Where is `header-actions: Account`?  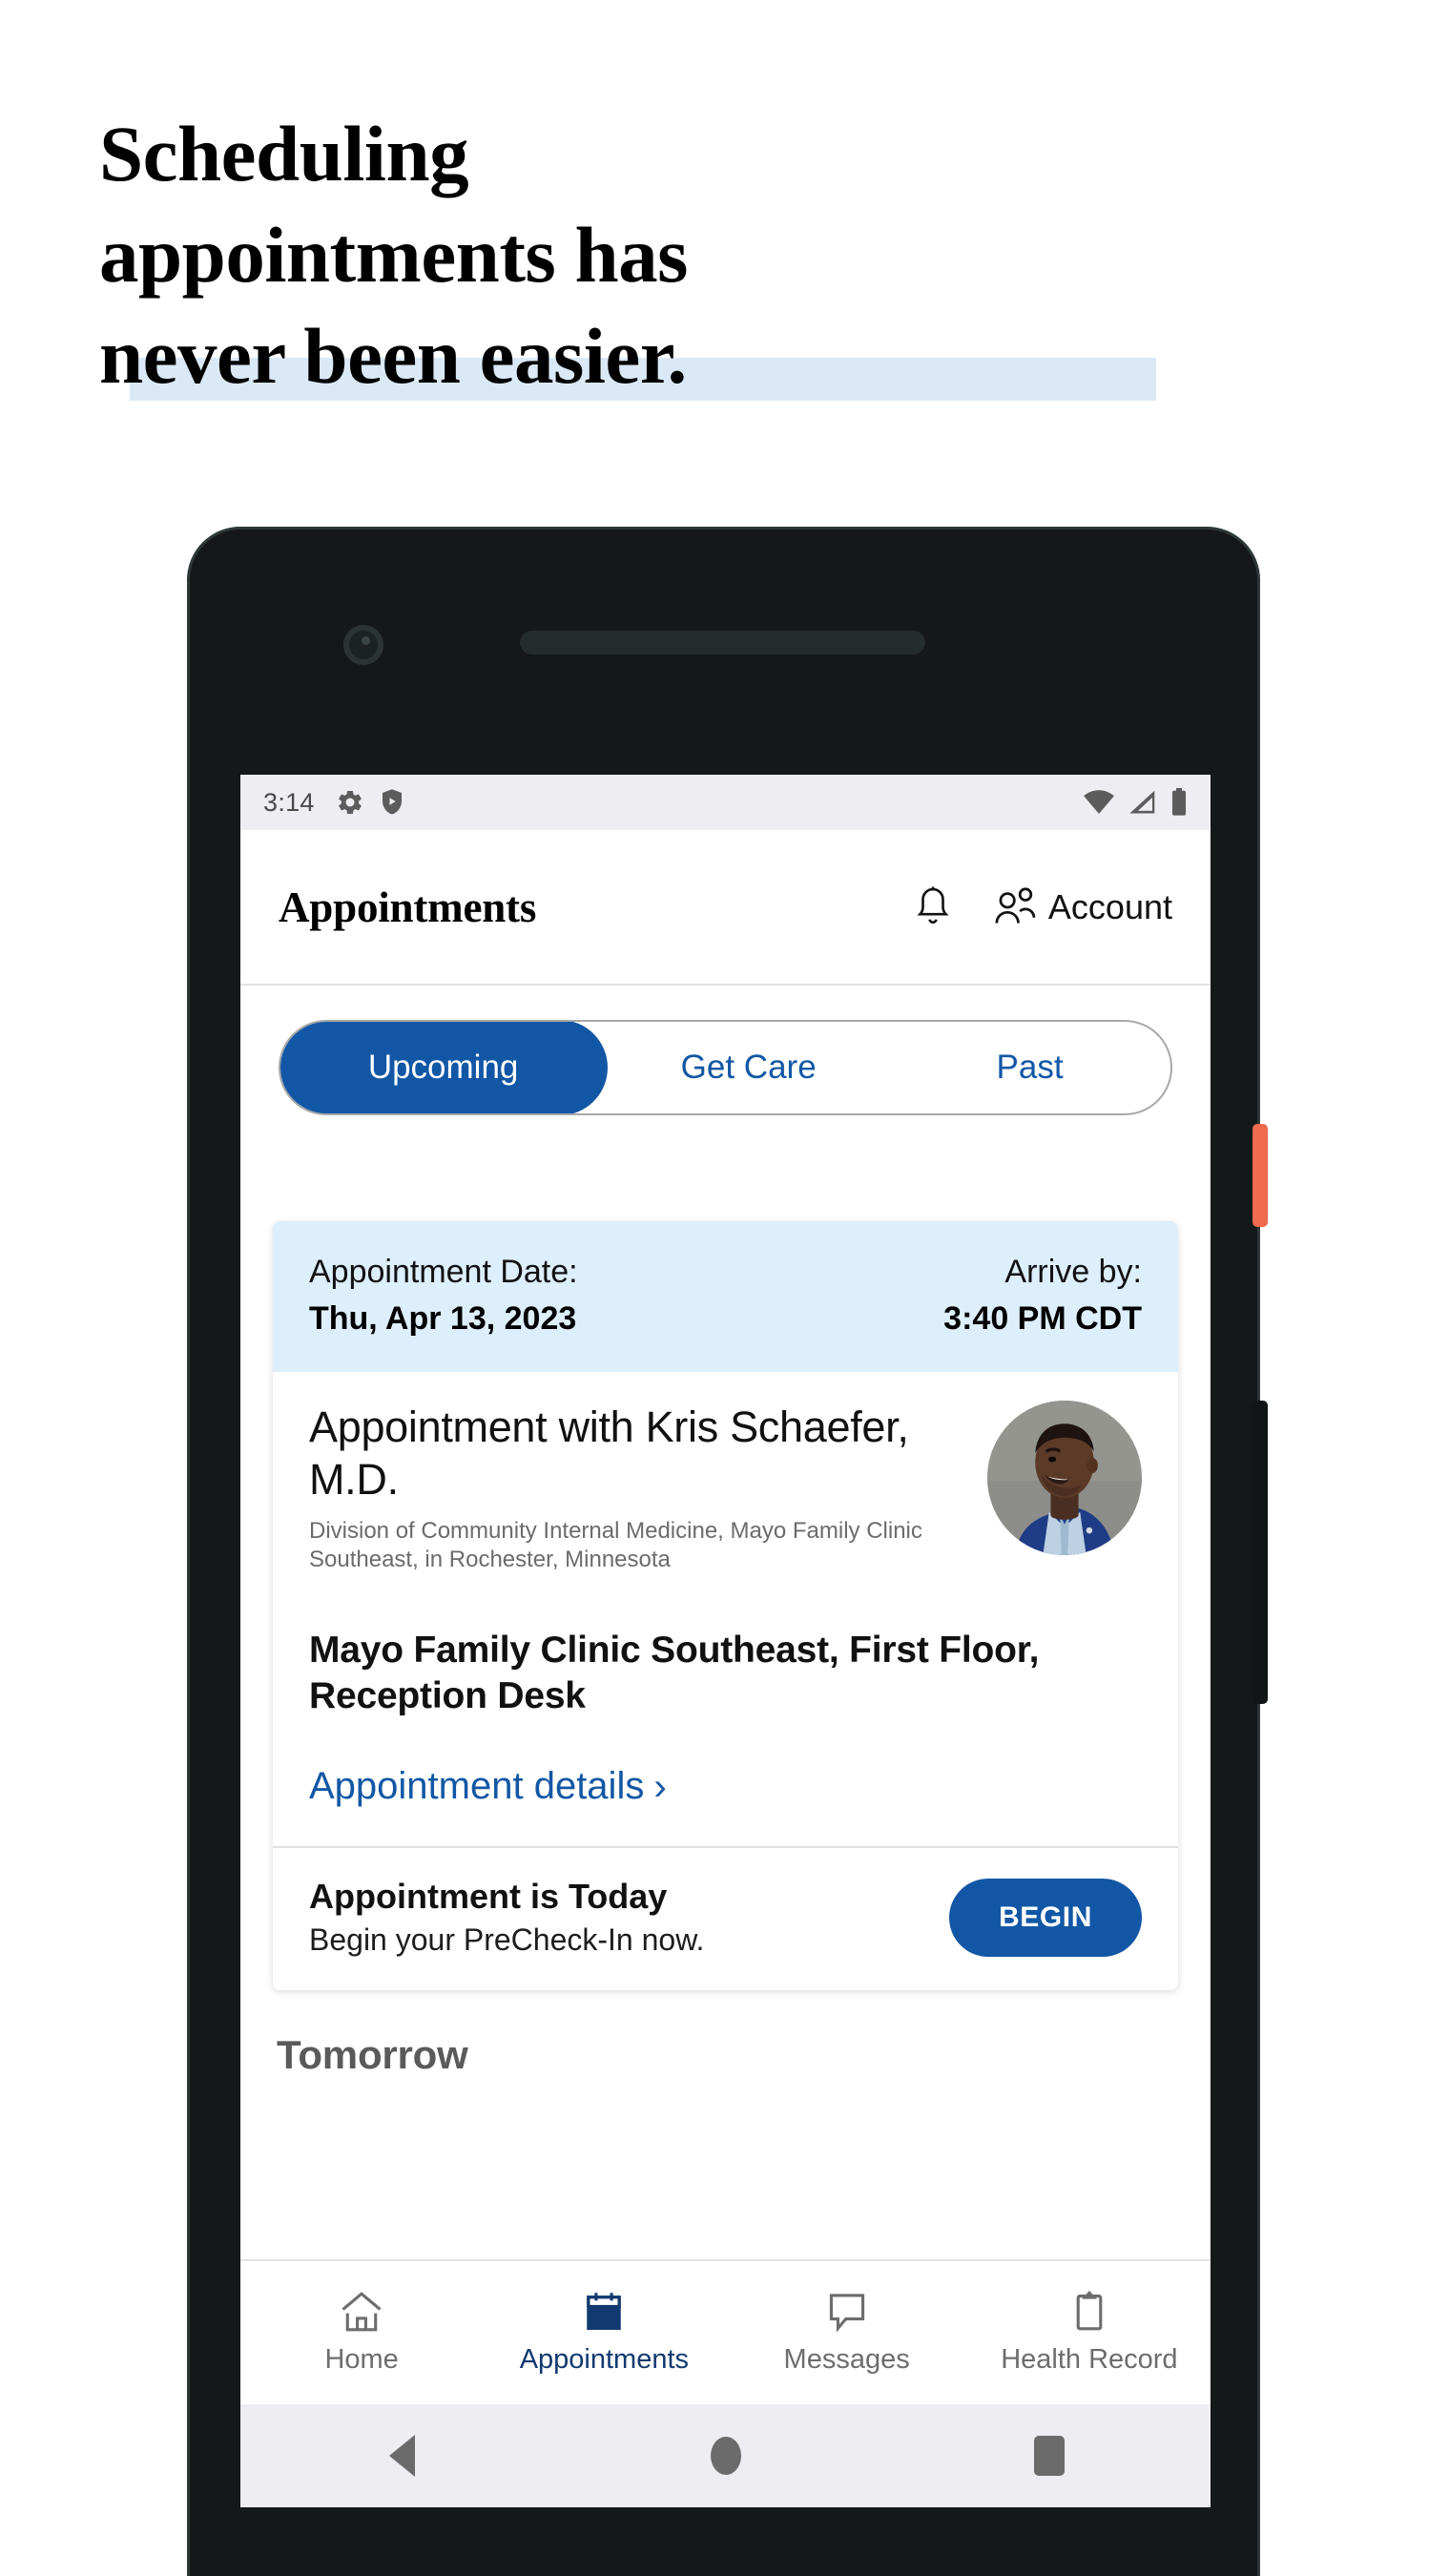
header-actions: Account is located at coordinates (1042, 907).